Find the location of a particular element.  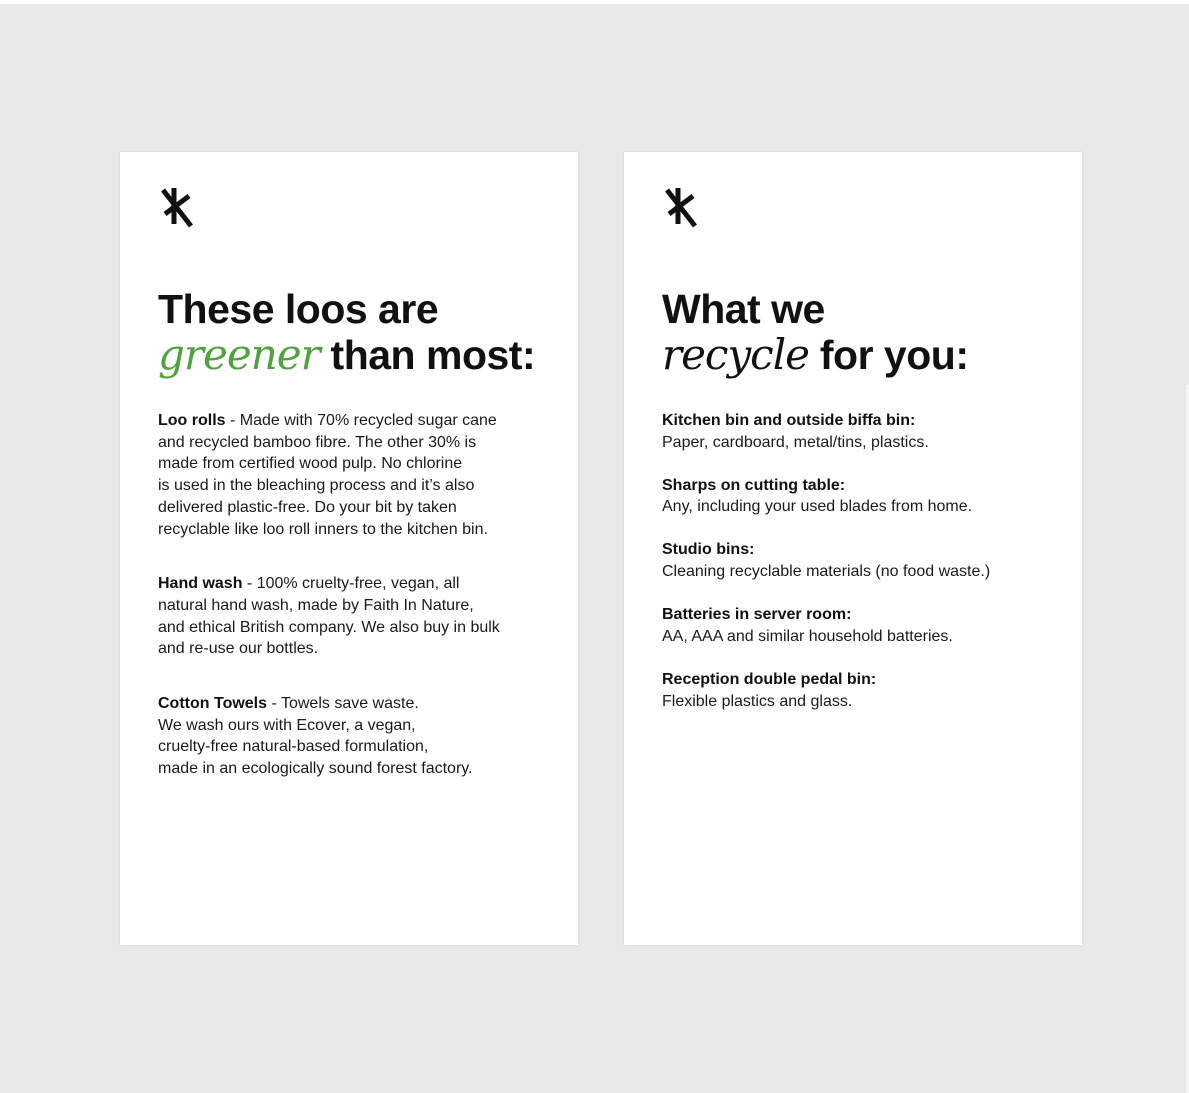

right-heading: What we recycle for you: is located at coordinates (815, 332).